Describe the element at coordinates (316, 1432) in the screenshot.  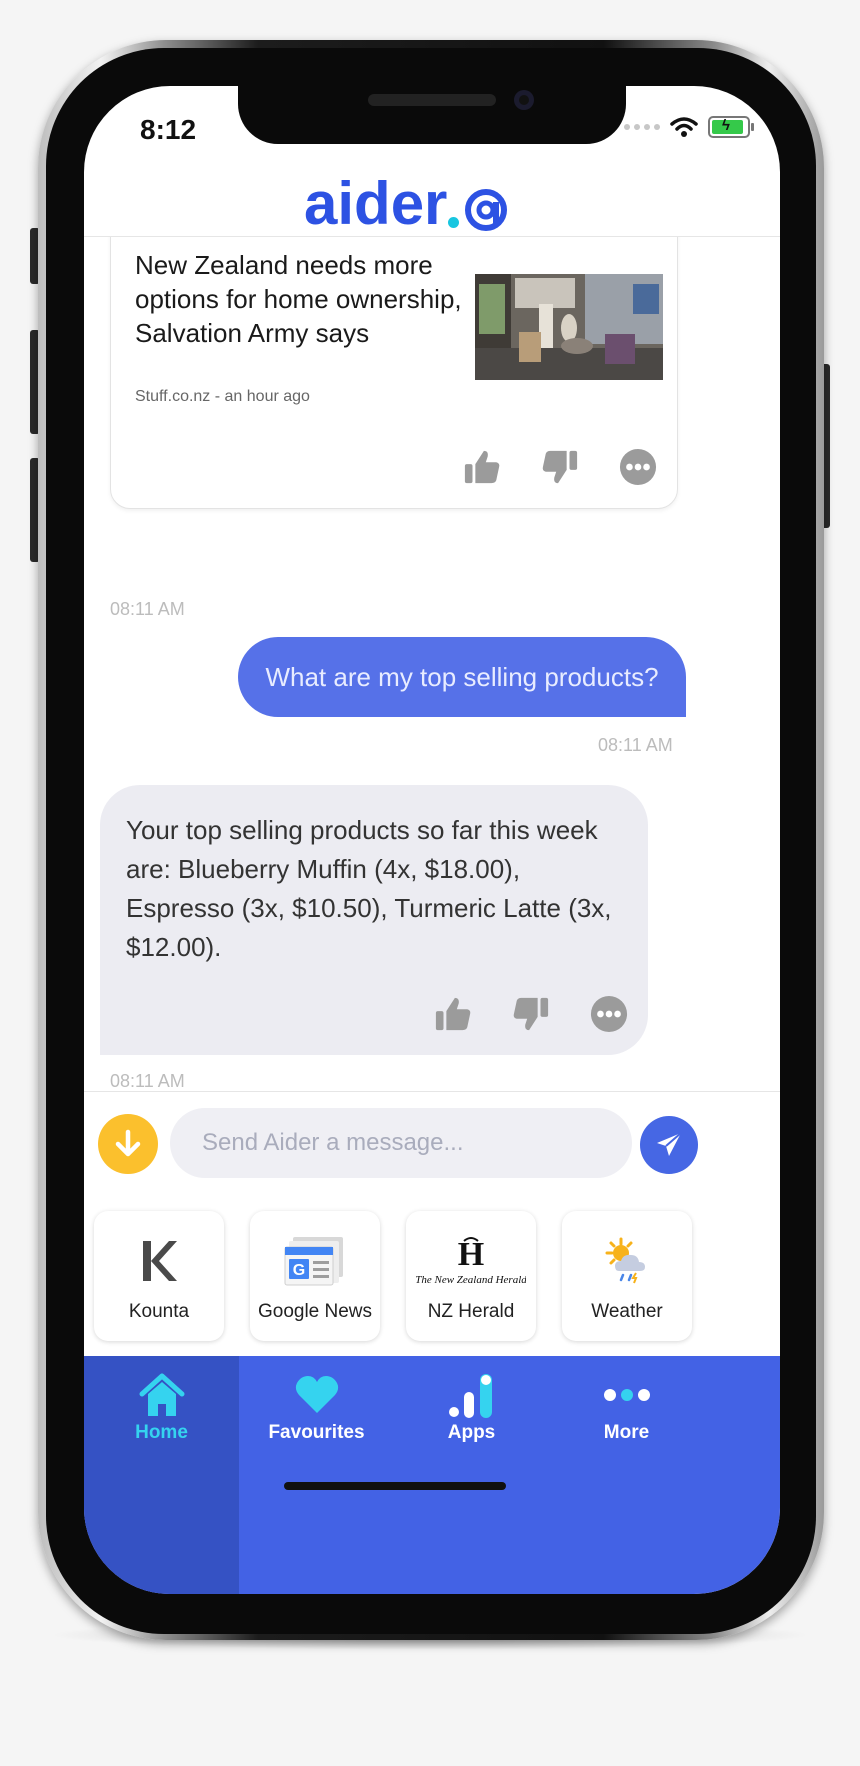
I see `tab-label: Favourites` at that location.